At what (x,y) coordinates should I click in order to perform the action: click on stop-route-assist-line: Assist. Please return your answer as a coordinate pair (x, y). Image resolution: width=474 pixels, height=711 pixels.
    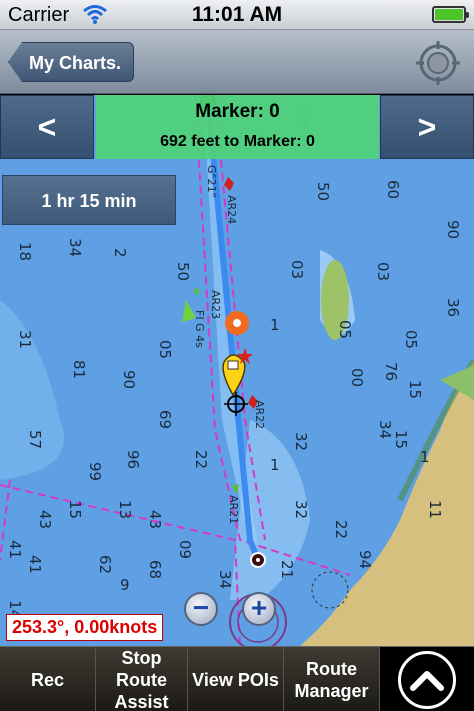
    Looking at the image, I should click on (141, 701).